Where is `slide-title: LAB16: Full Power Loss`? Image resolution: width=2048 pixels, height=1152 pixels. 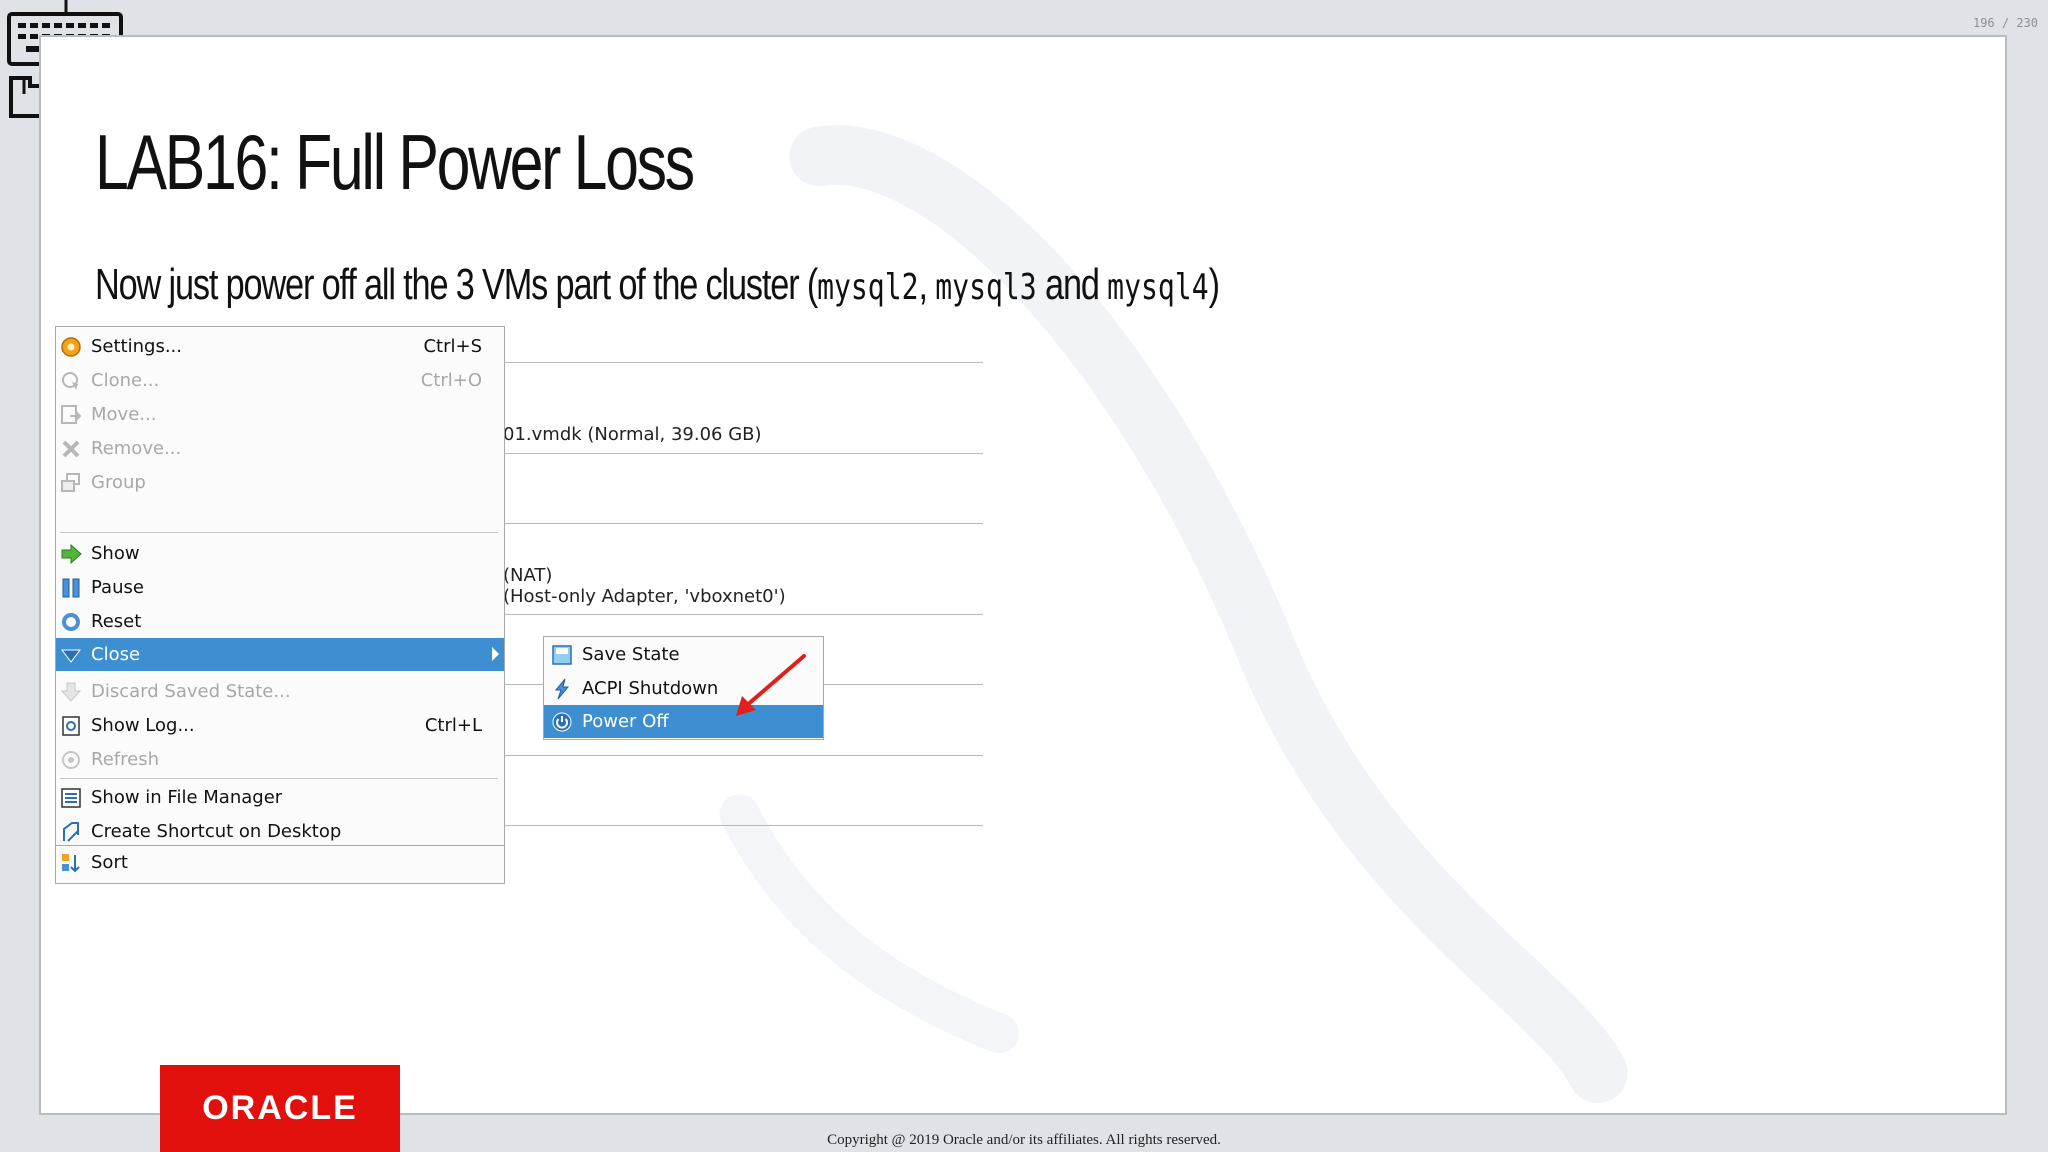
slide-title: LAB16: Full Power Loss is located at coordinates (395, 162).